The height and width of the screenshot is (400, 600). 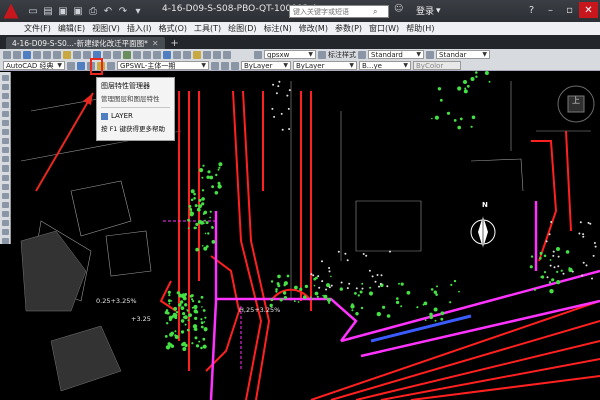 What do you see at coordinates (197, 54) in the screenshot?
I see `tool-sheetset-icon` at bounding box center [197, 54].